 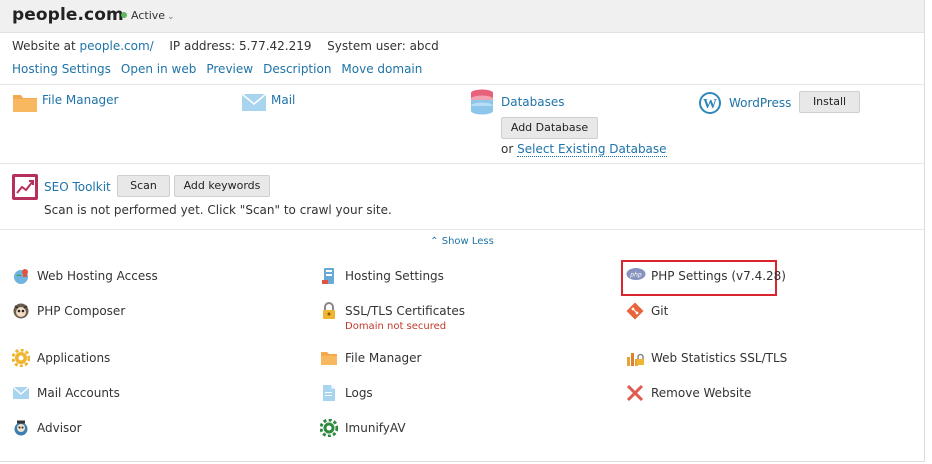 I want to click on advisor-label: Advisor, so click(x=59, y=428).